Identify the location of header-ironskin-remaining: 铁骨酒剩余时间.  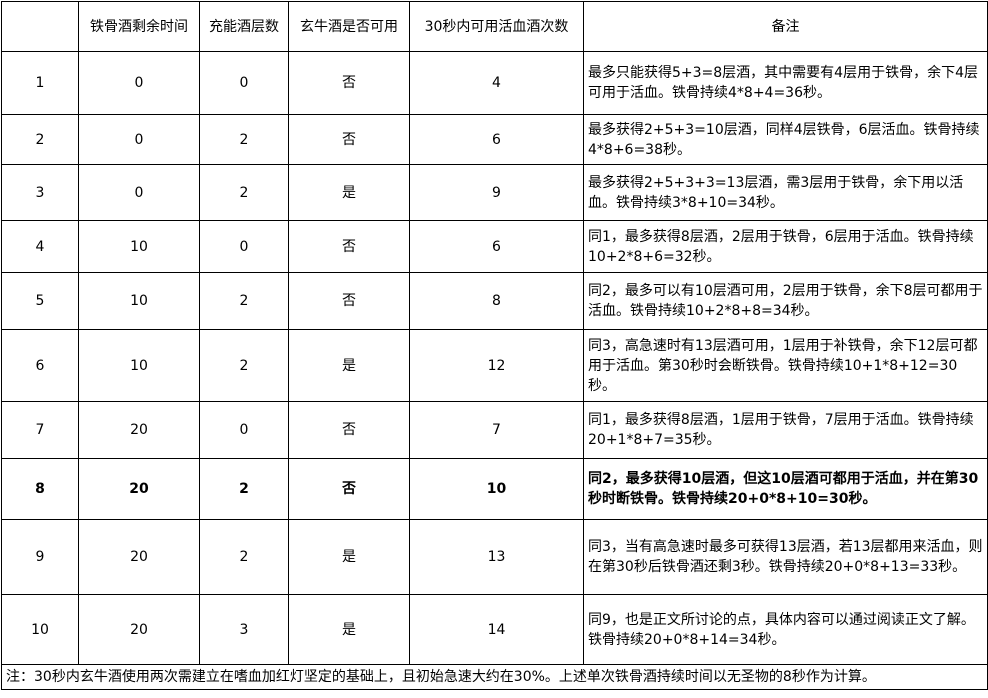
(139, 26).